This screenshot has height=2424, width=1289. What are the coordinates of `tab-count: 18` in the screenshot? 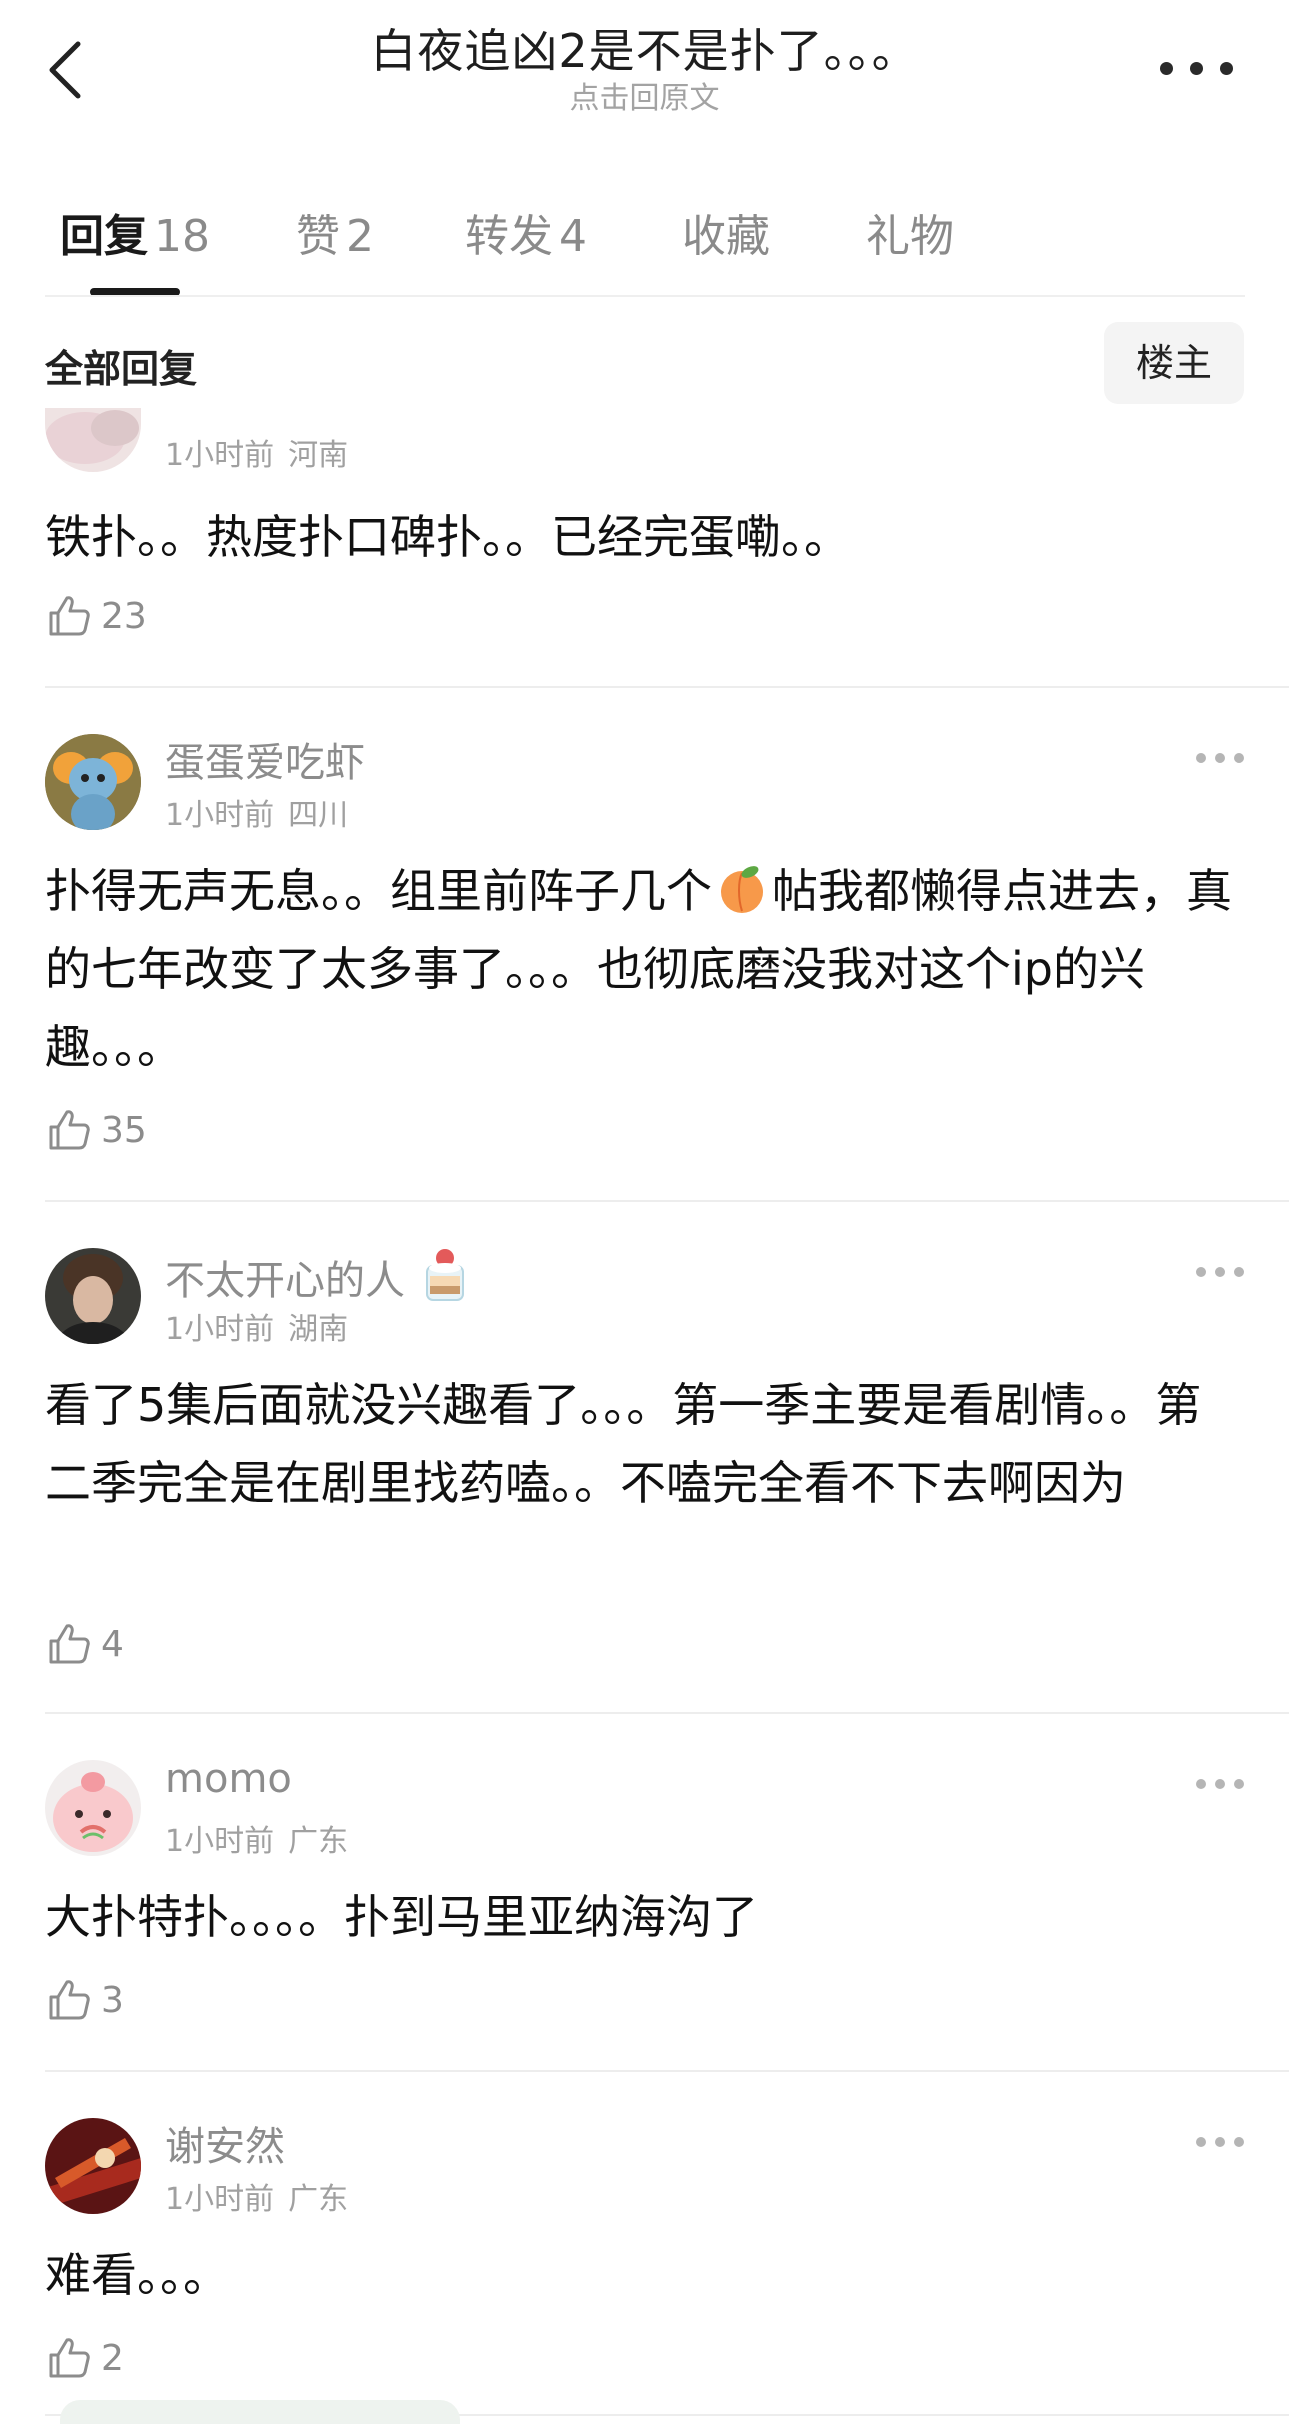 It's located at (182, 236).